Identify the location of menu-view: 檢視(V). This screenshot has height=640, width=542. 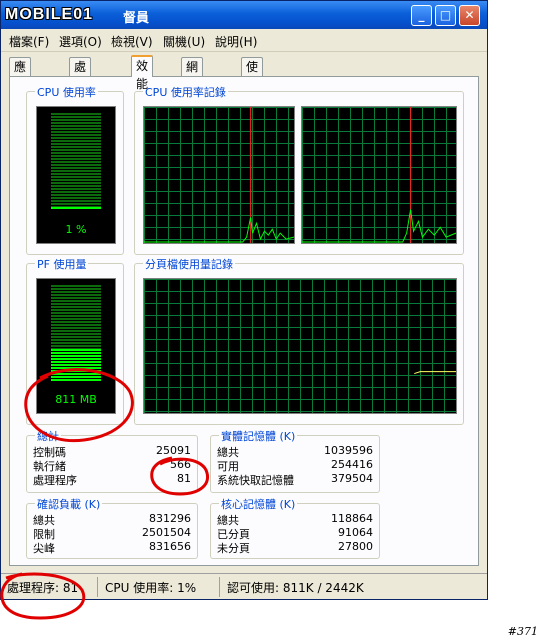
(132, 41).